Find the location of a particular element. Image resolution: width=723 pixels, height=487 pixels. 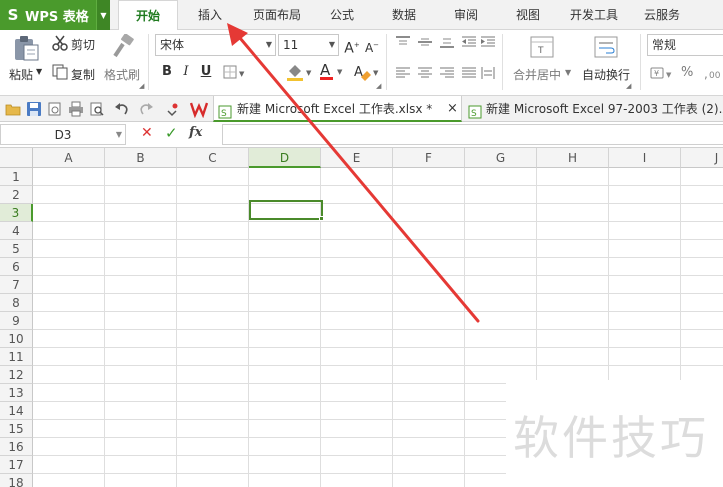

row-header-8: 8 is located at coordinates (16, 303).